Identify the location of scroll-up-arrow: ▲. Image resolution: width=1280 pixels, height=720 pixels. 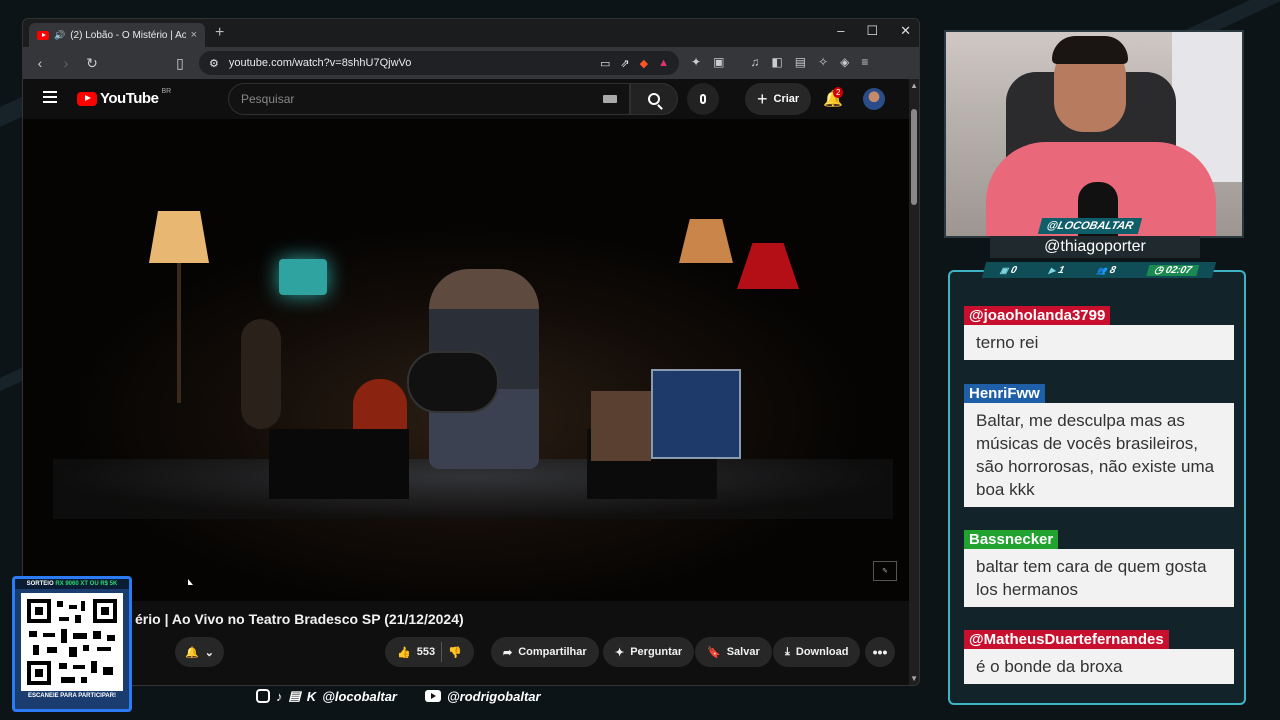
(914, 85).